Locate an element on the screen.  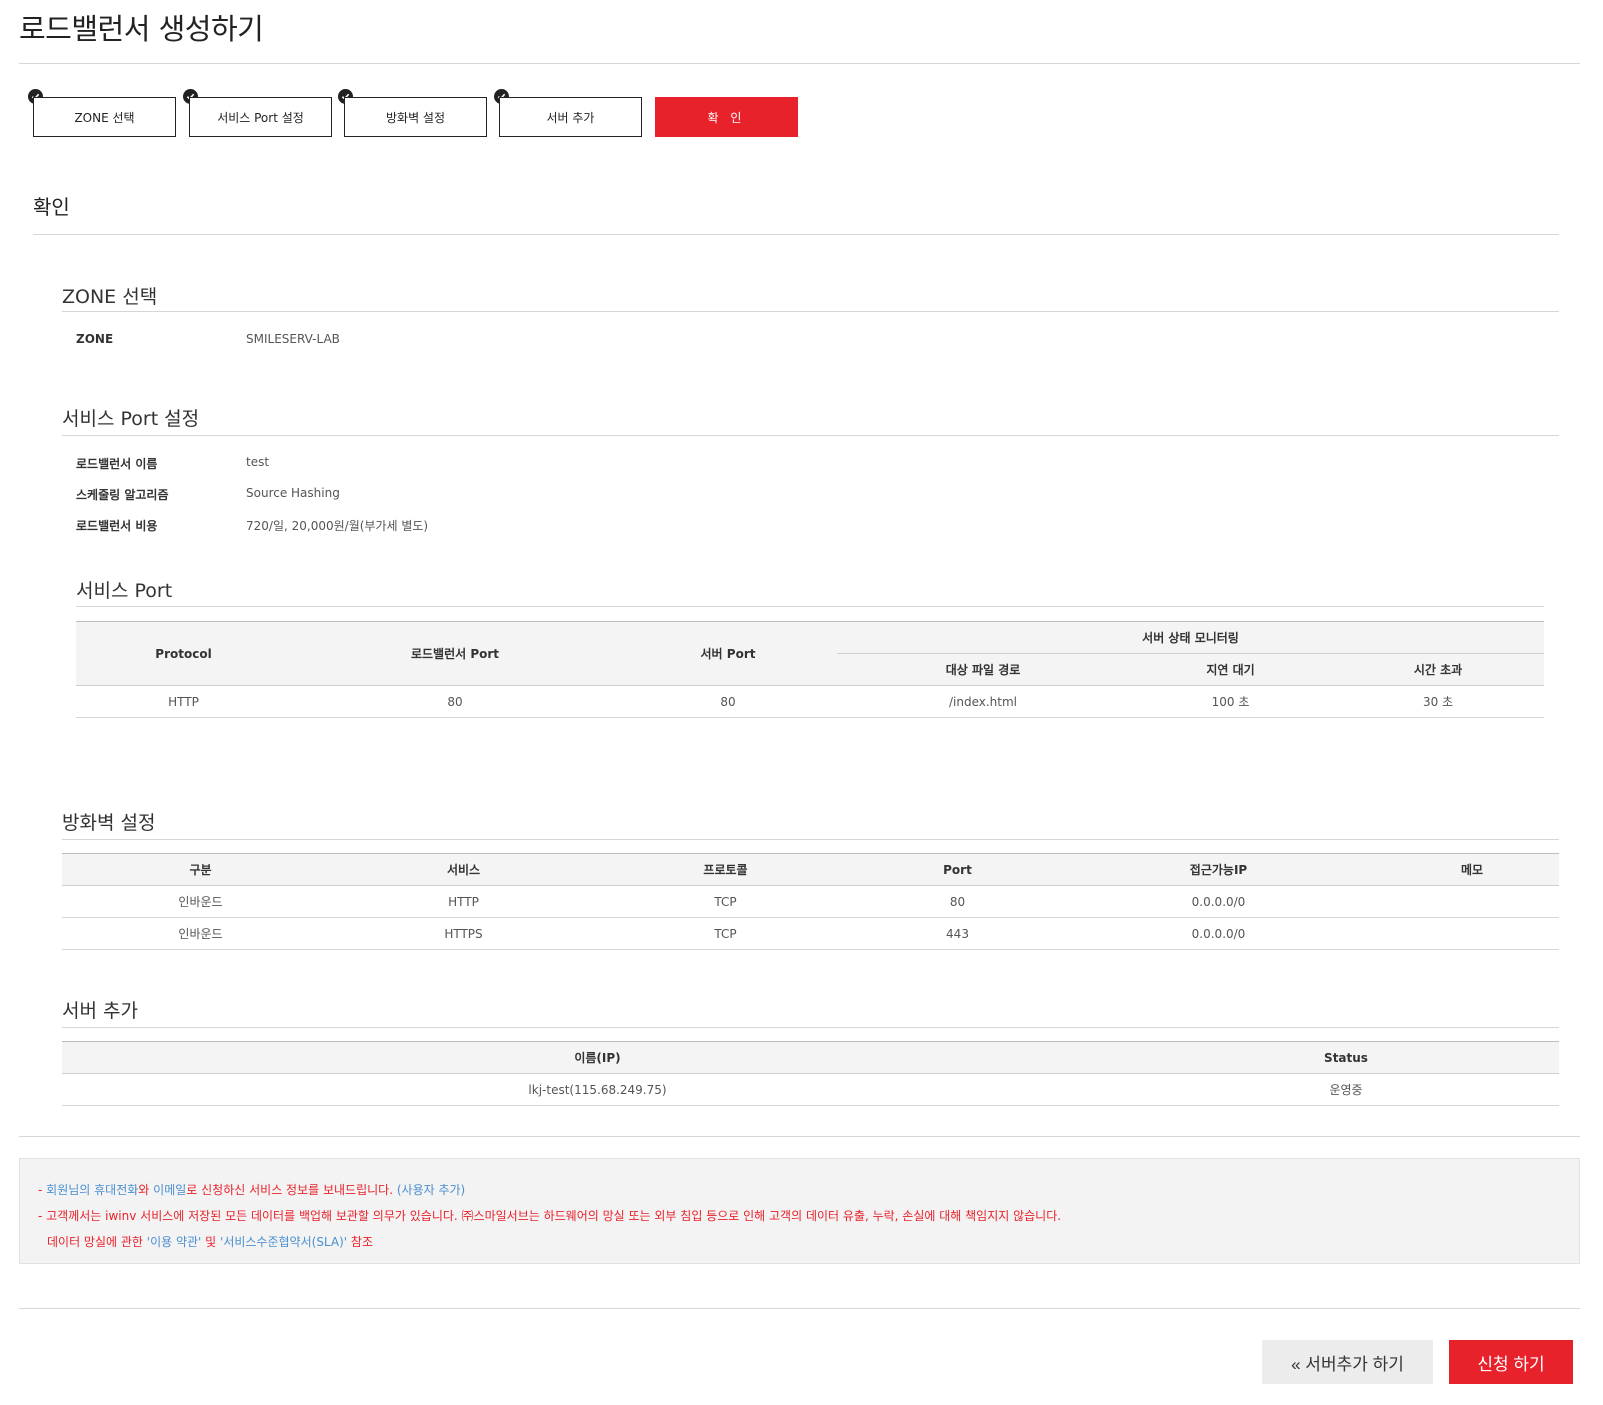
add-user-link: (사용자 추가) is located at coordinates (429, 1190).